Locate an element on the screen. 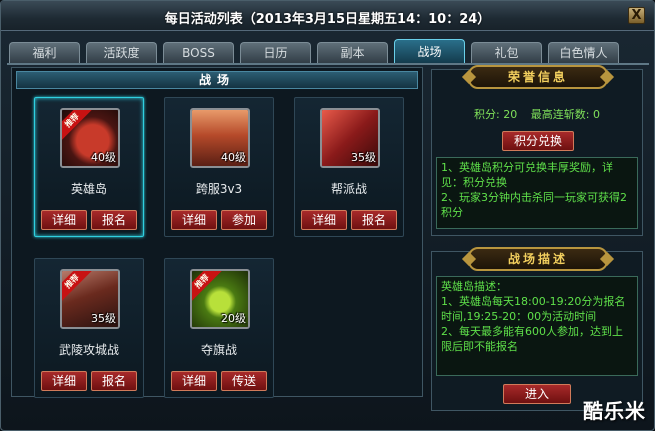 The height and width of the screenshot is (431, 655). card-cross-server-3v3: 40级 跨服3v3 详细 参加 is located at coordinates (219, 167).